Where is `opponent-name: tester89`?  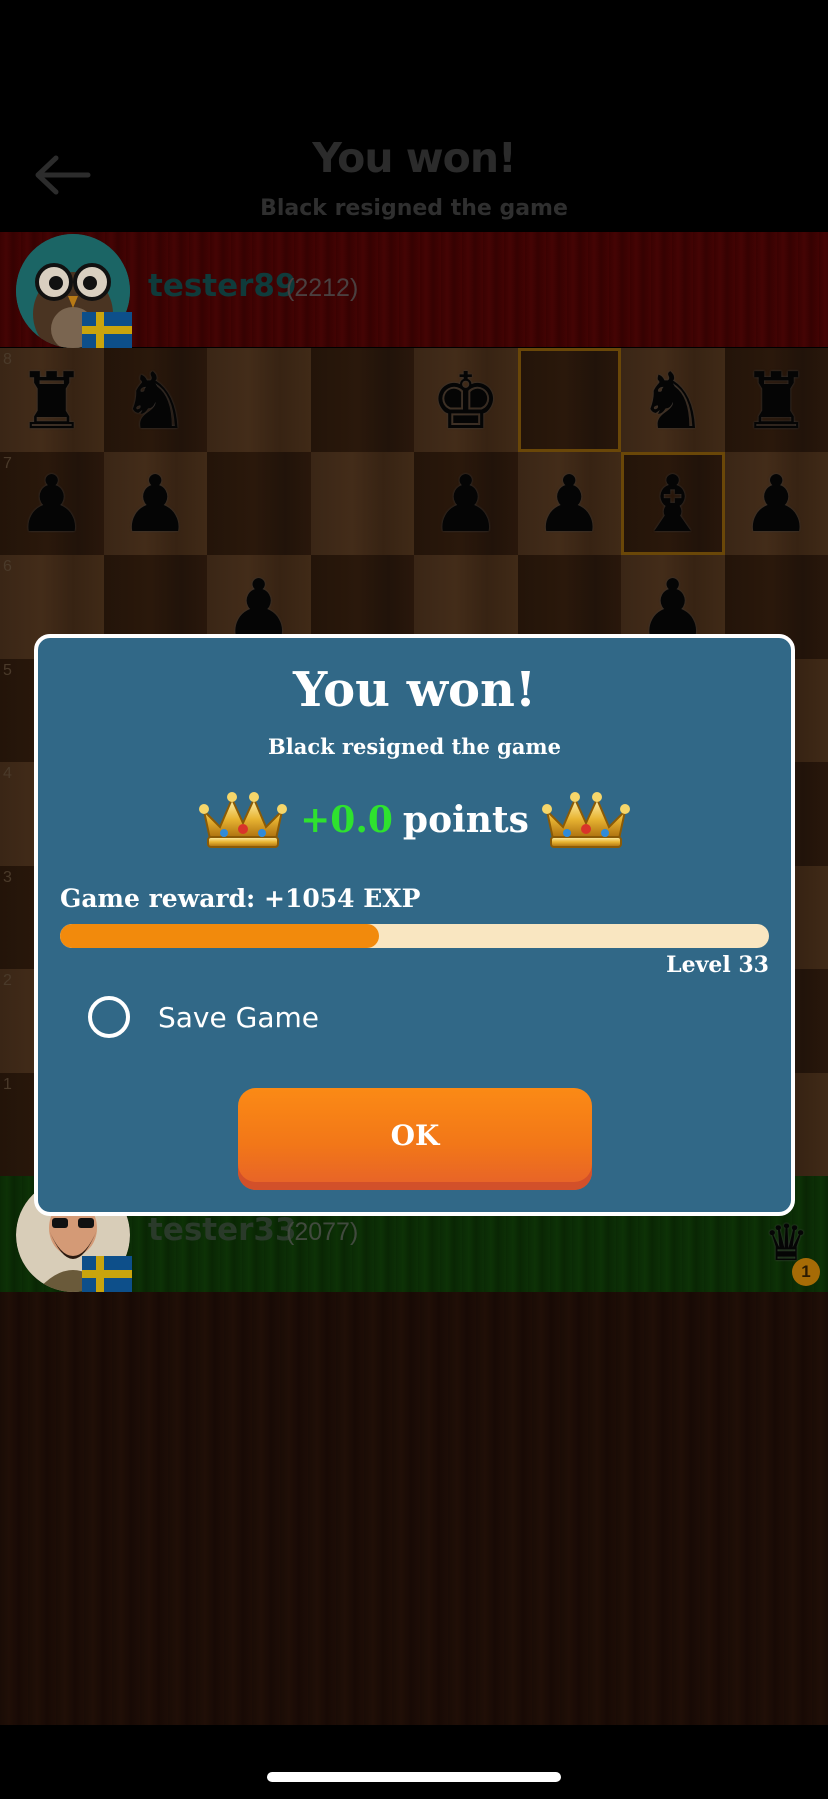 opponent-name: tester89 is located at coordinates (222, 286).